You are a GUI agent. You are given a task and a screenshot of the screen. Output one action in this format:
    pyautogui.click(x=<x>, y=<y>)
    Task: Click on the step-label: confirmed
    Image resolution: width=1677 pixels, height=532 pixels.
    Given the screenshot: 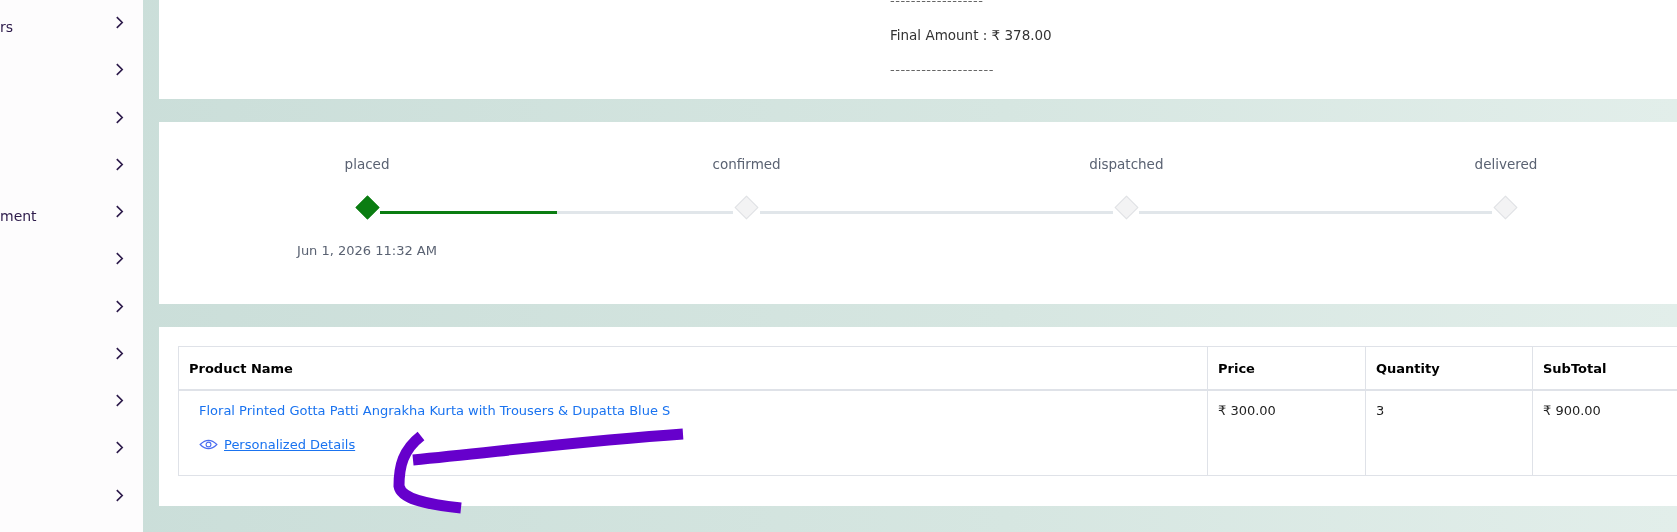 What is the action you would take?
    pyautogui.click(x=746, y=164)
    